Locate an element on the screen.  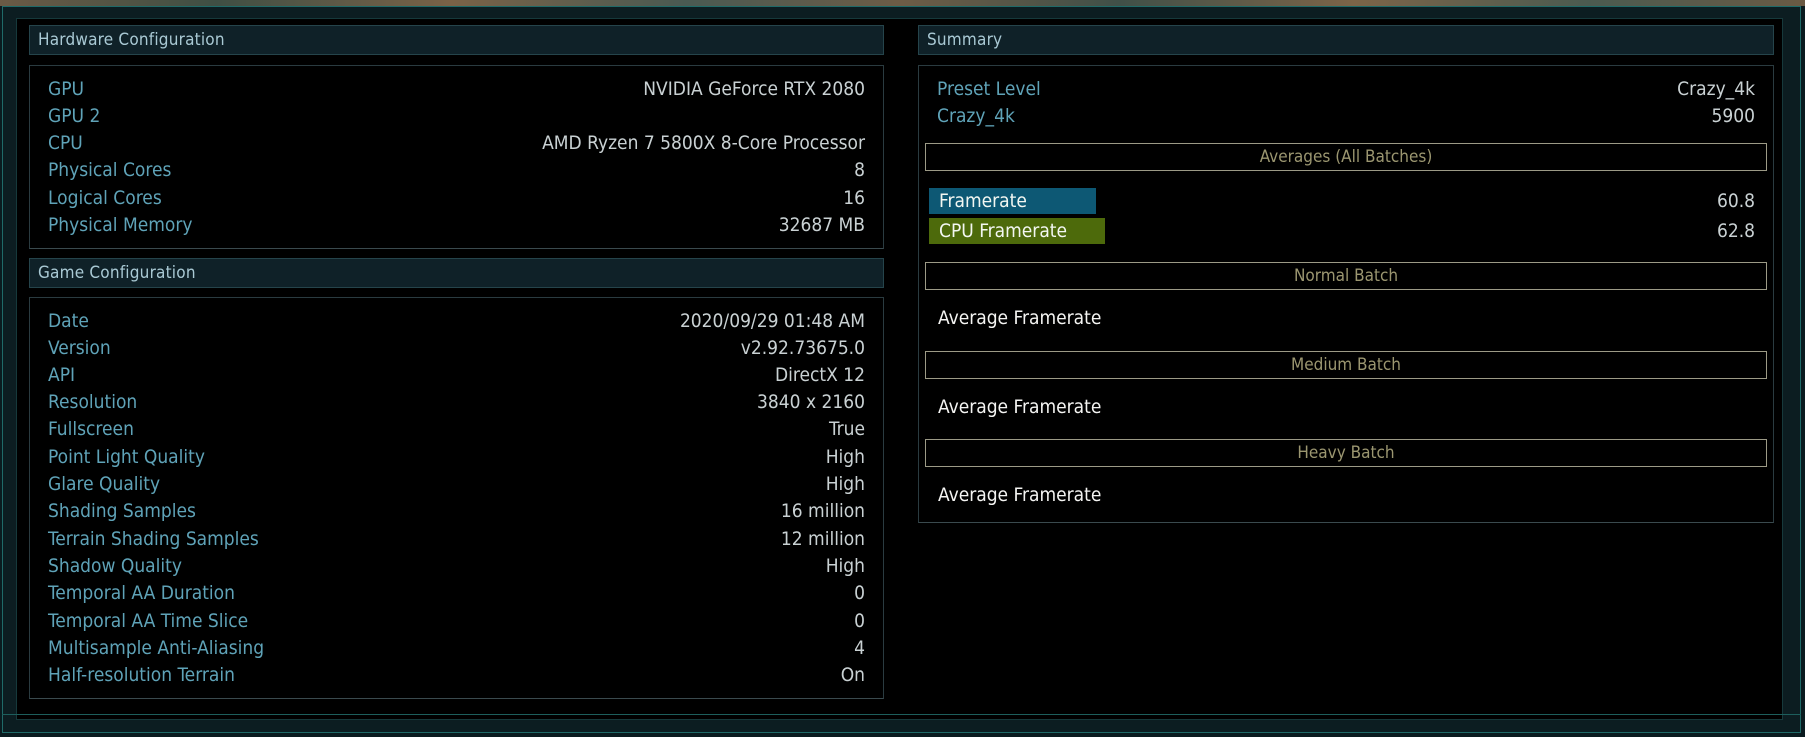
game-row-fullscreen: Fullscreen True is located at coordinates (456, 429).